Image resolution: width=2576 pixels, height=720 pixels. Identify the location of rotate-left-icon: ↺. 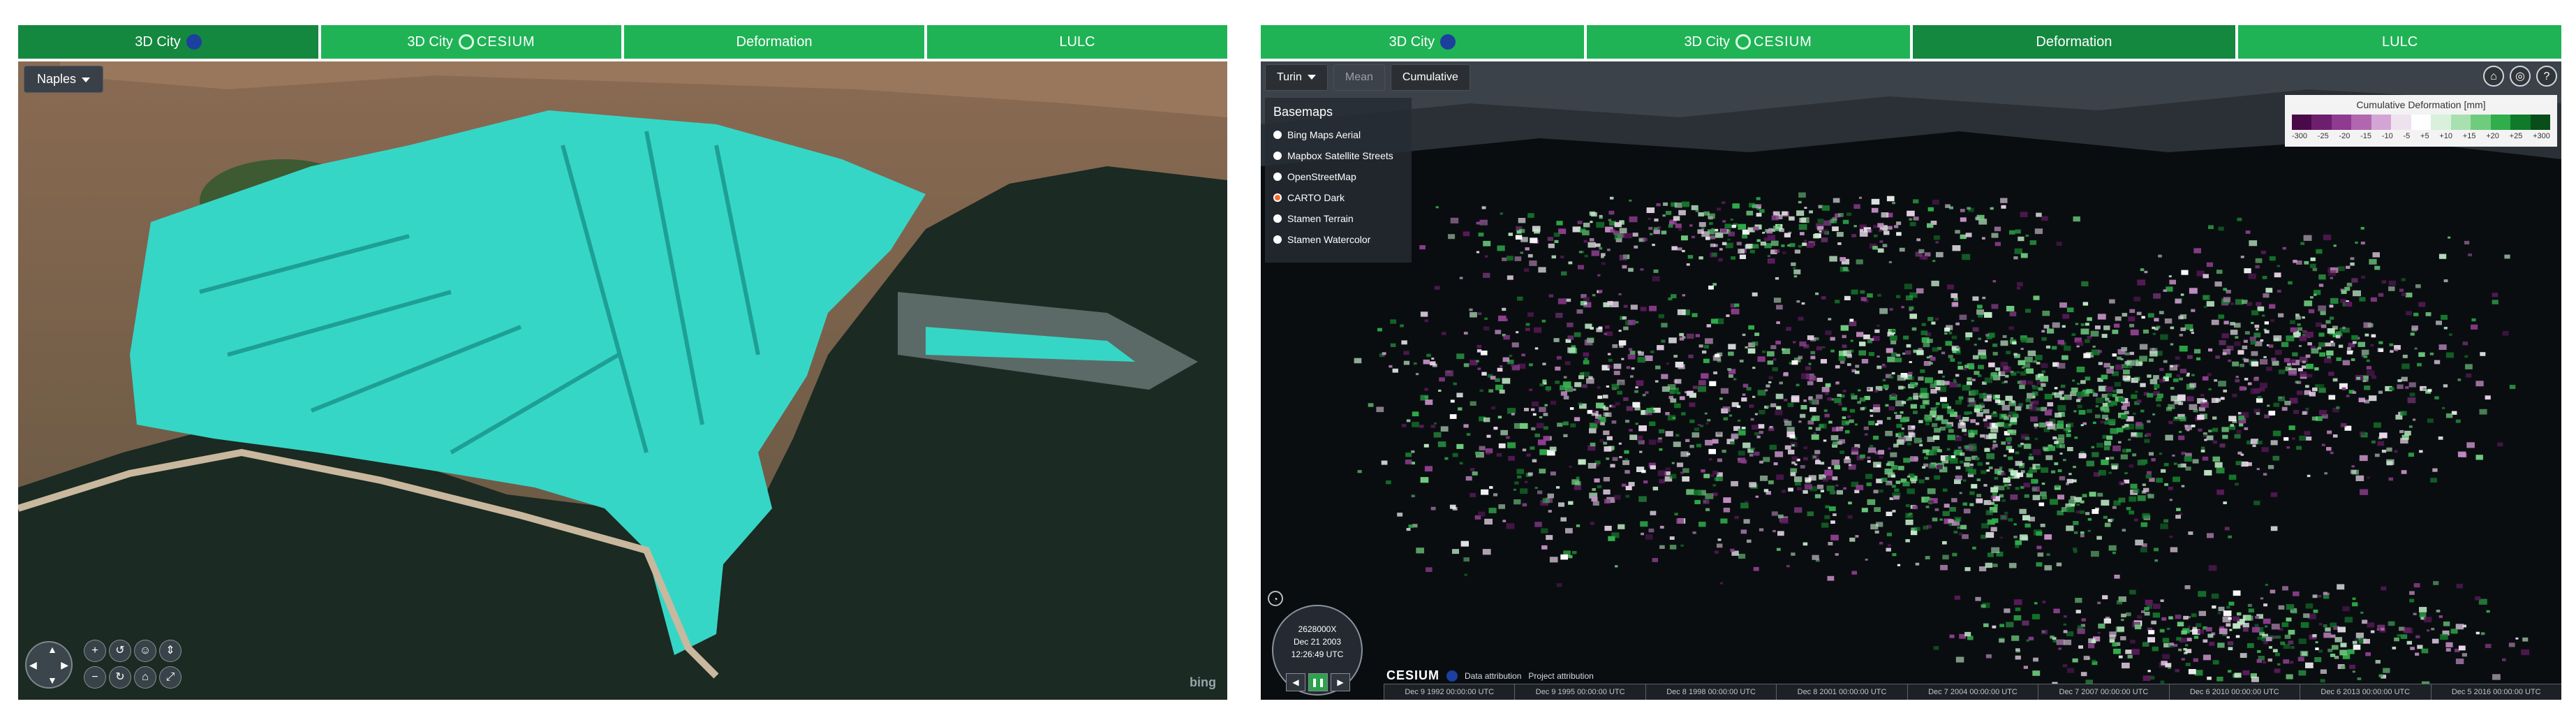
(120, 651).